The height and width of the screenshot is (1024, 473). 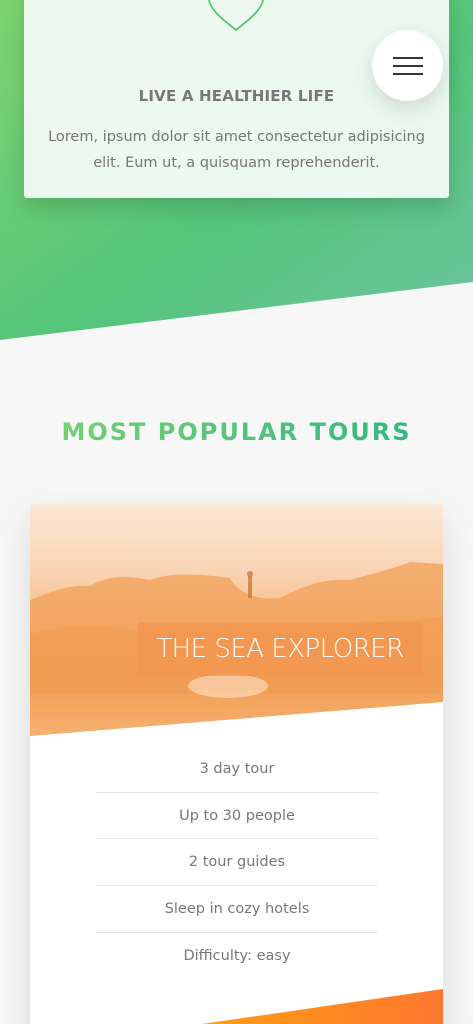 I want to click on list-item: Up to 30 people, so click(x=237, y=816).